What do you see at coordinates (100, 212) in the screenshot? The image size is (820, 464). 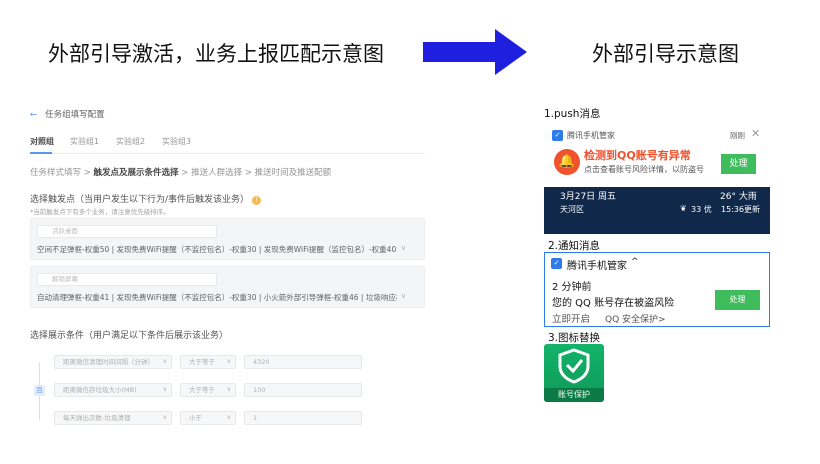 I see `trigger-note: *当前触发点下有多个业务，请注意优先级排序。` at bounding box center [100, 212].